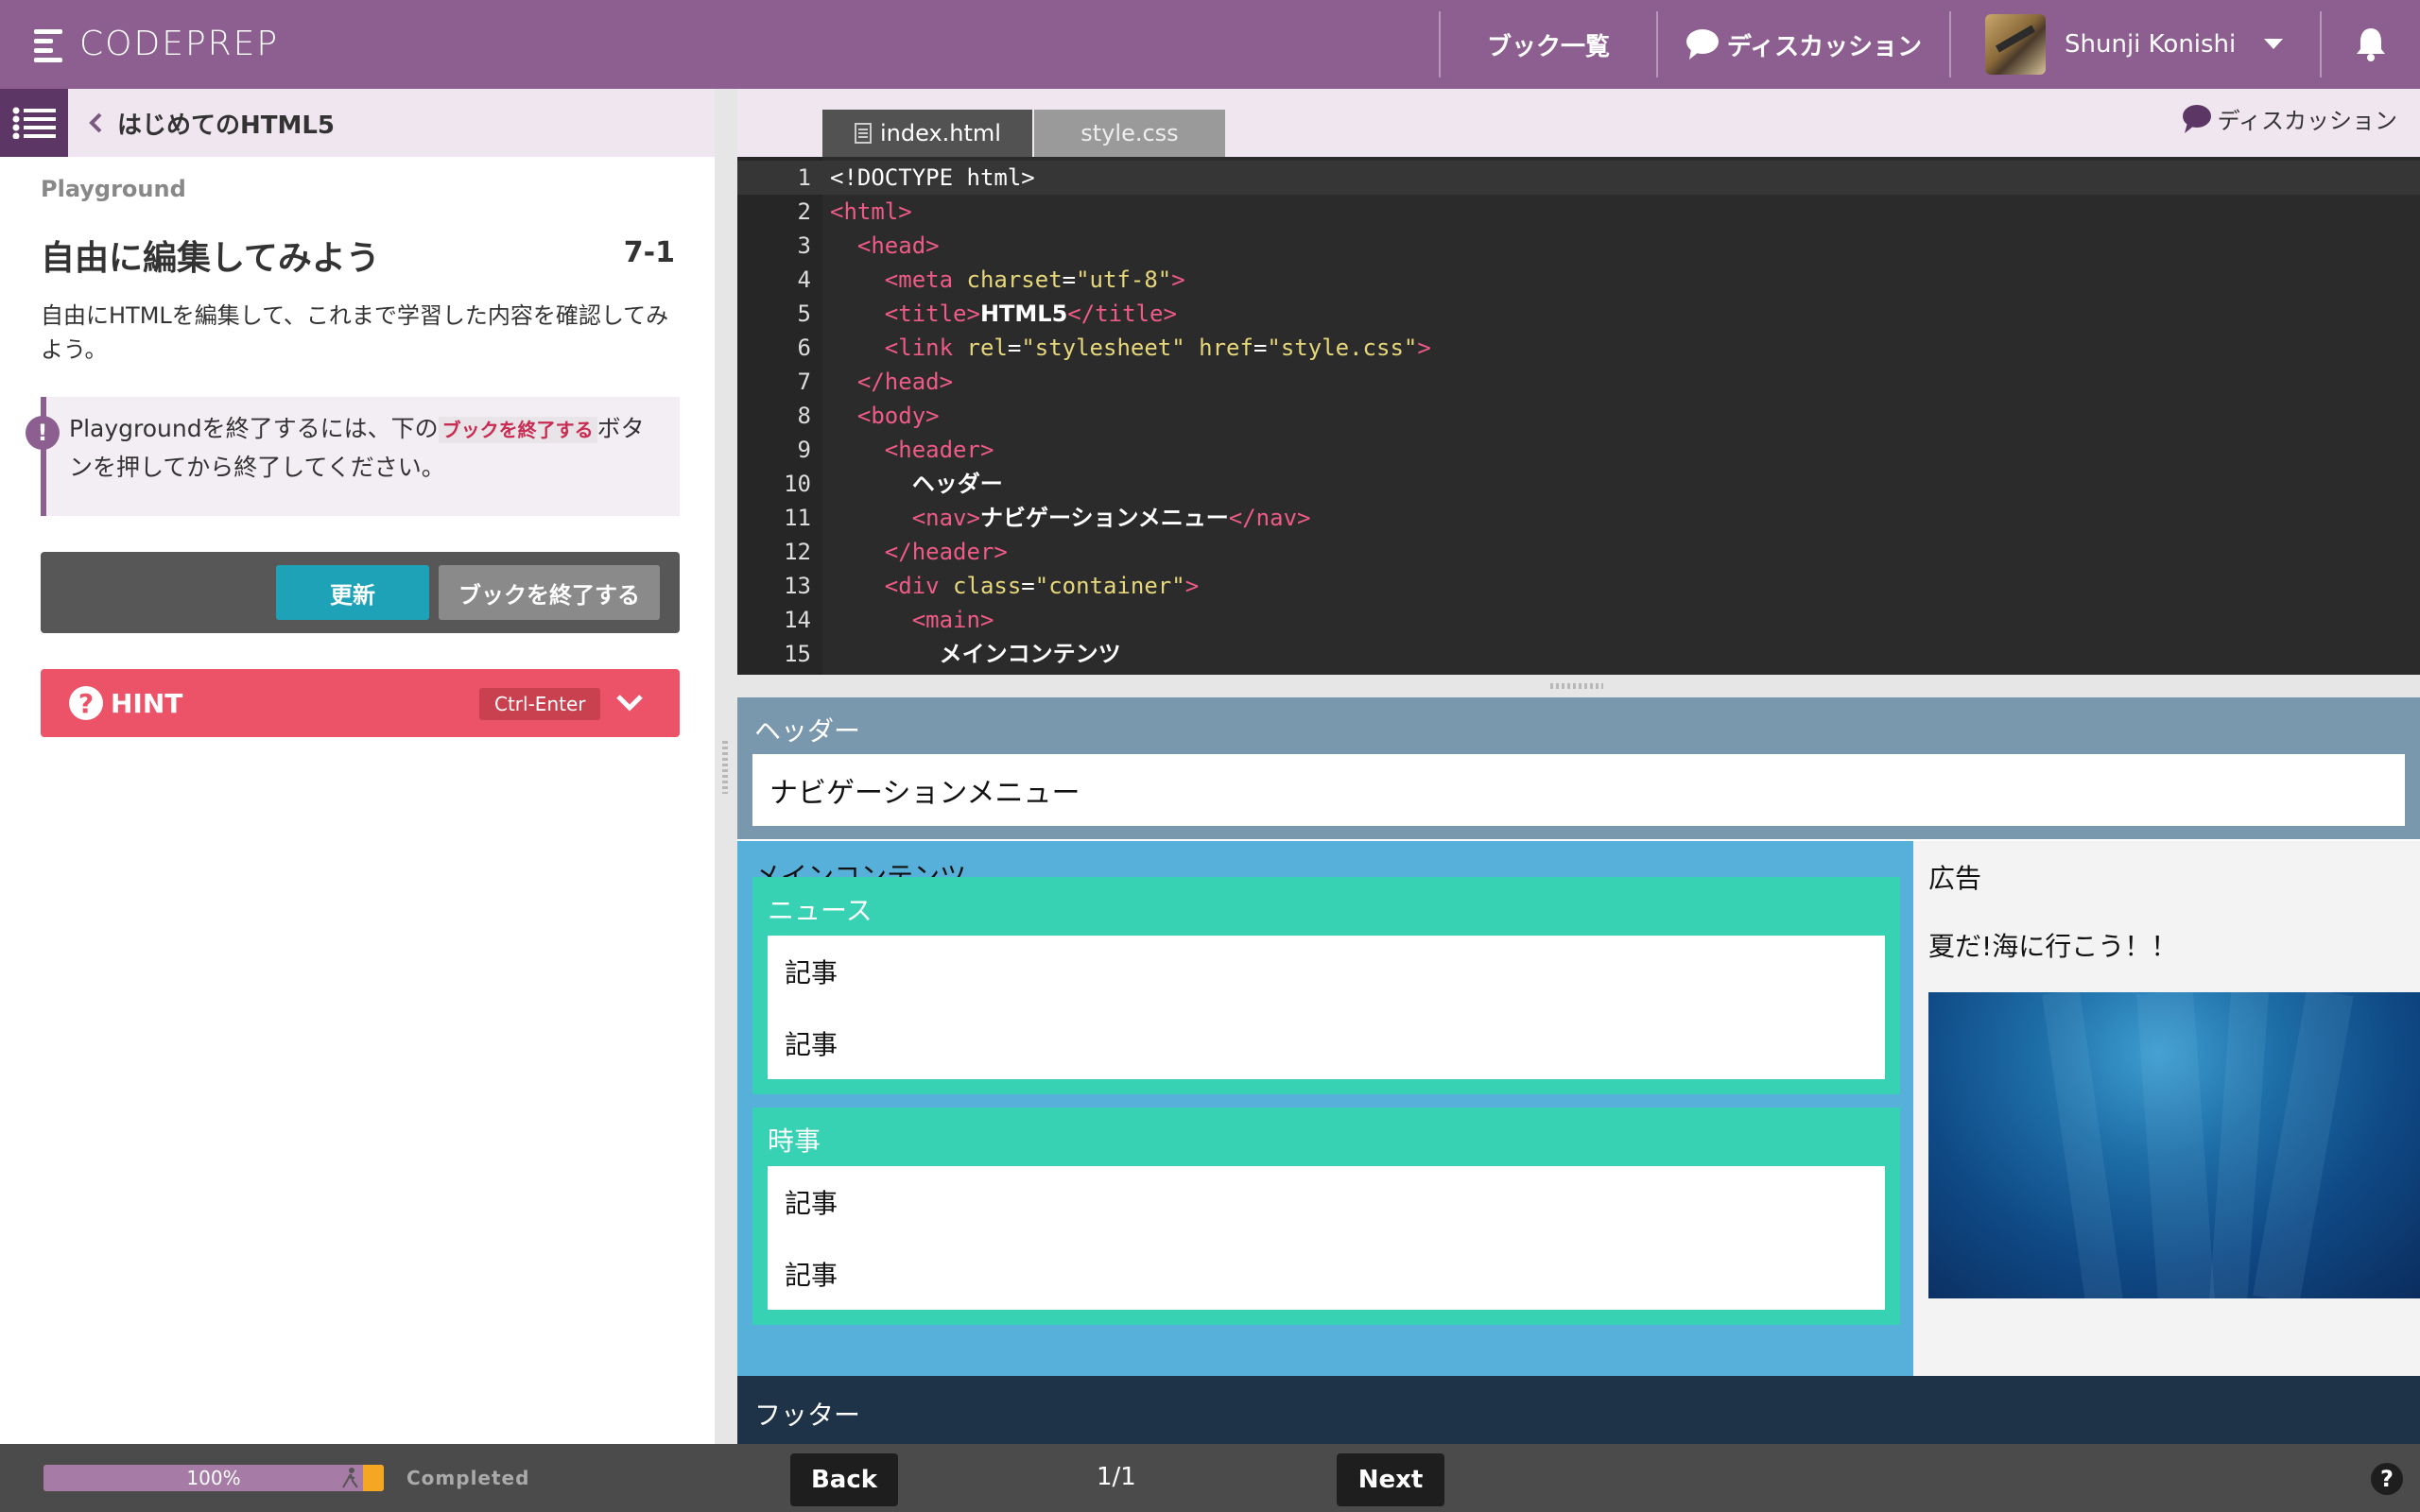 Image resolution: width=2420 pixels, height=1512 pixels. Describe the element at coordinates (2151, 44) in the screenshot. I see `user-name: Shunji Konishi` at that location.